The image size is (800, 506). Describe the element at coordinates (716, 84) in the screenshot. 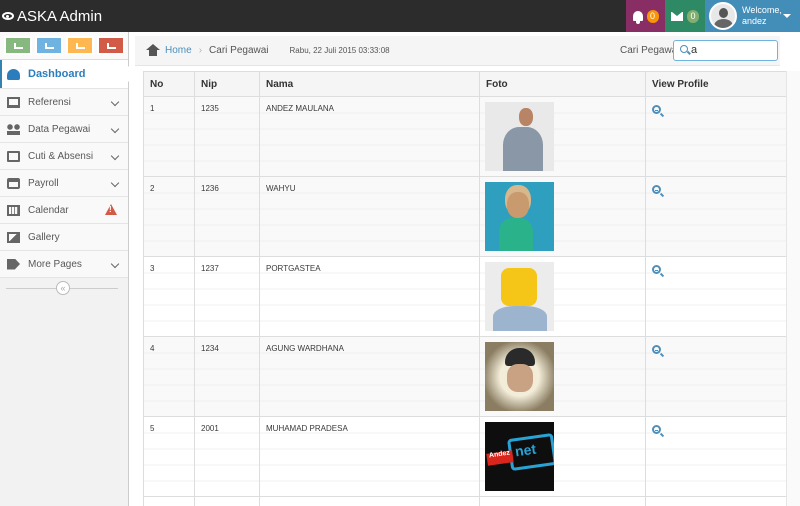

I see `header-view-profile: View Profile` at that location.